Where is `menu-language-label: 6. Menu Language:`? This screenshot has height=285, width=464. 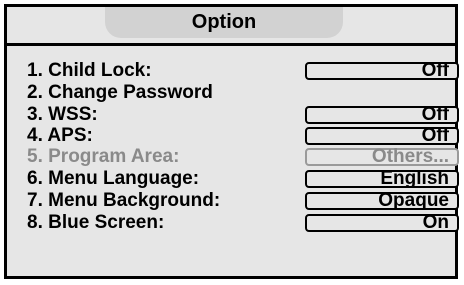
menu-language-label: 6. Menu Language: is located at coordinates (113, 178).